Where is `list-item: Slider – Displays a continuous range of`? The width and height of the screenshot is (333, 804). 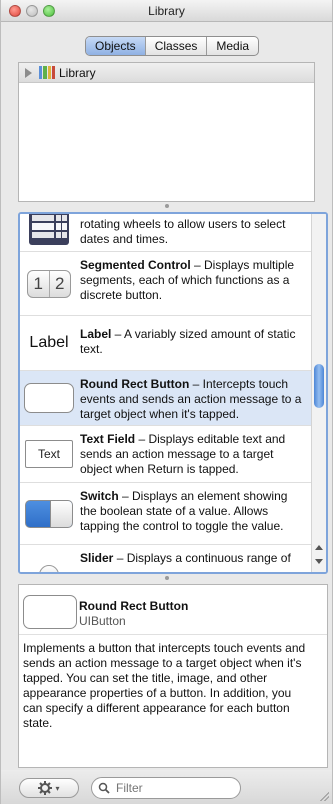
list-item: Slider – Displays a continuous range of is located at coordinates (166, 558).